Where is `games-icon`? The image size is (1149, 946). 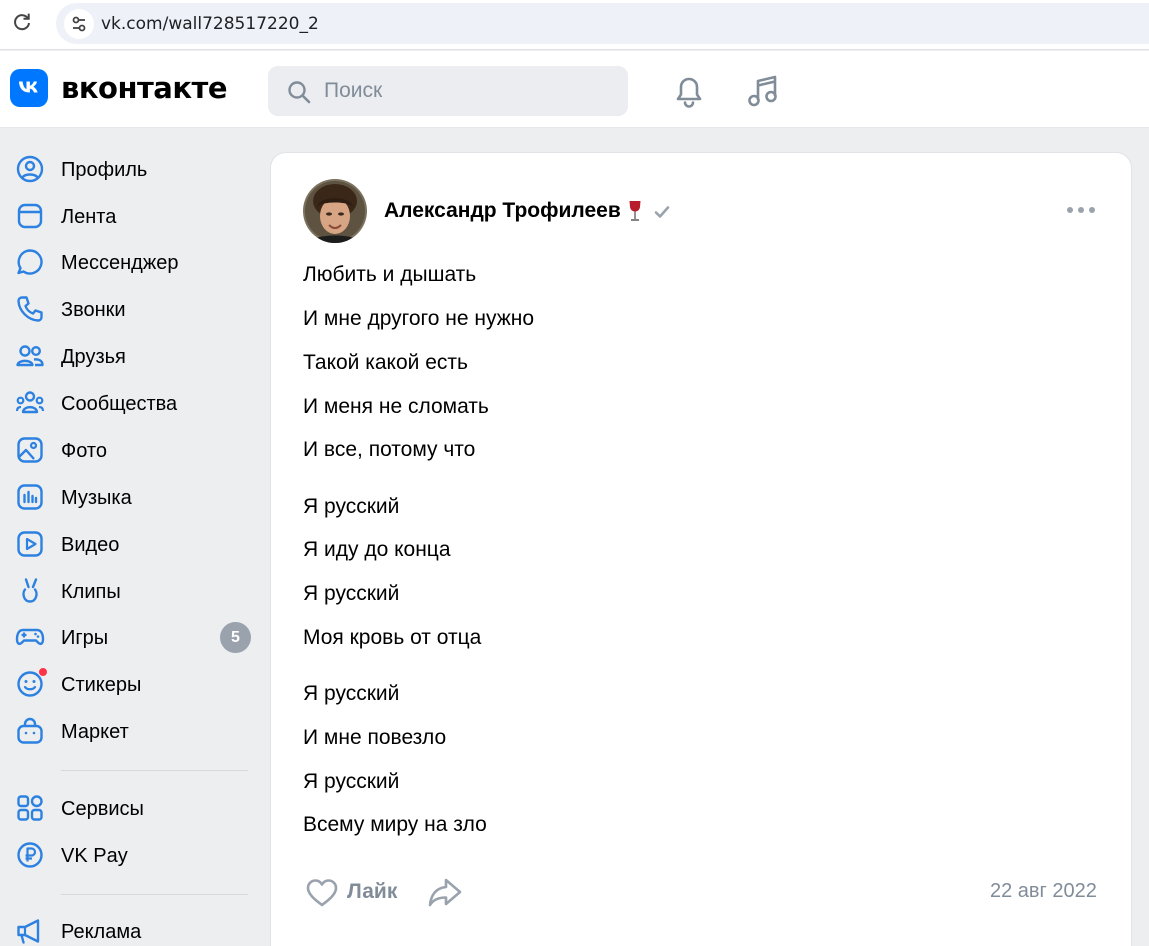
games-icon is located at coordinates (30, 637).